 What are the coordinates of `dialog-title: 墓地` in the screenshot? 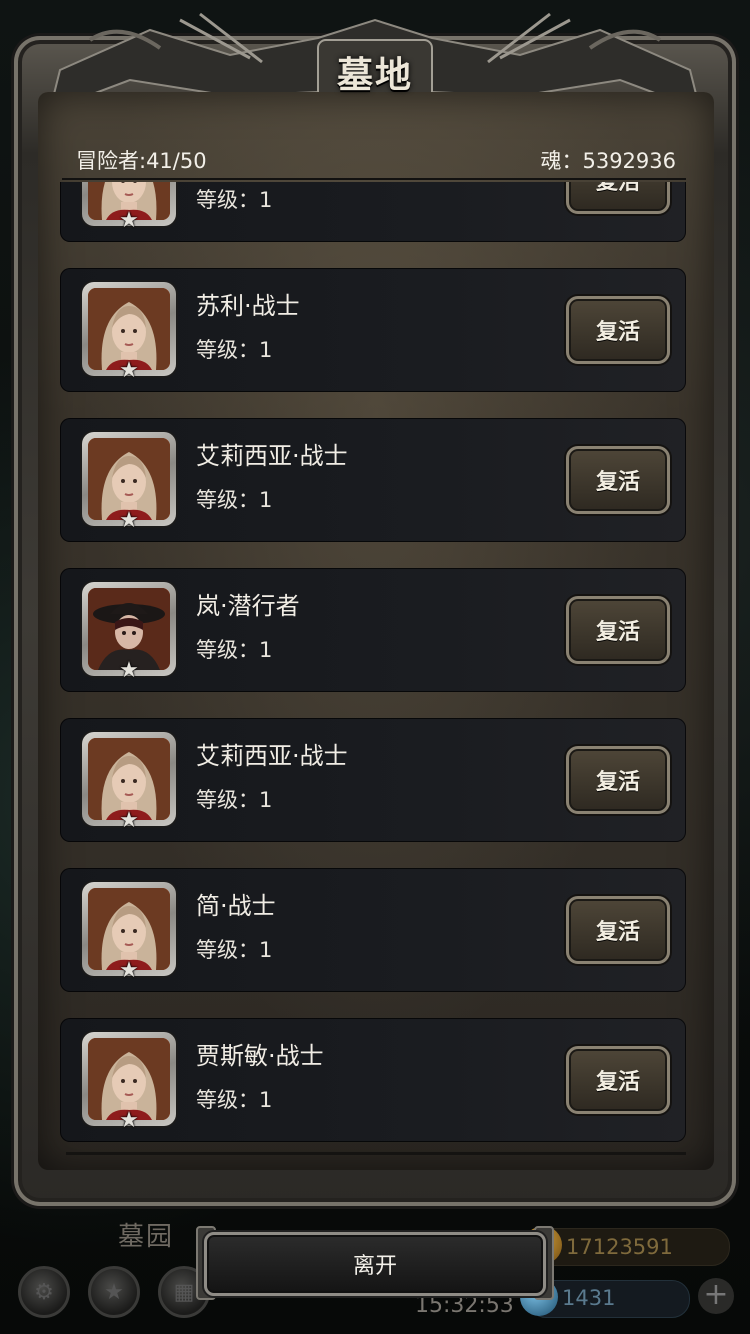 It's located at (374, 75).